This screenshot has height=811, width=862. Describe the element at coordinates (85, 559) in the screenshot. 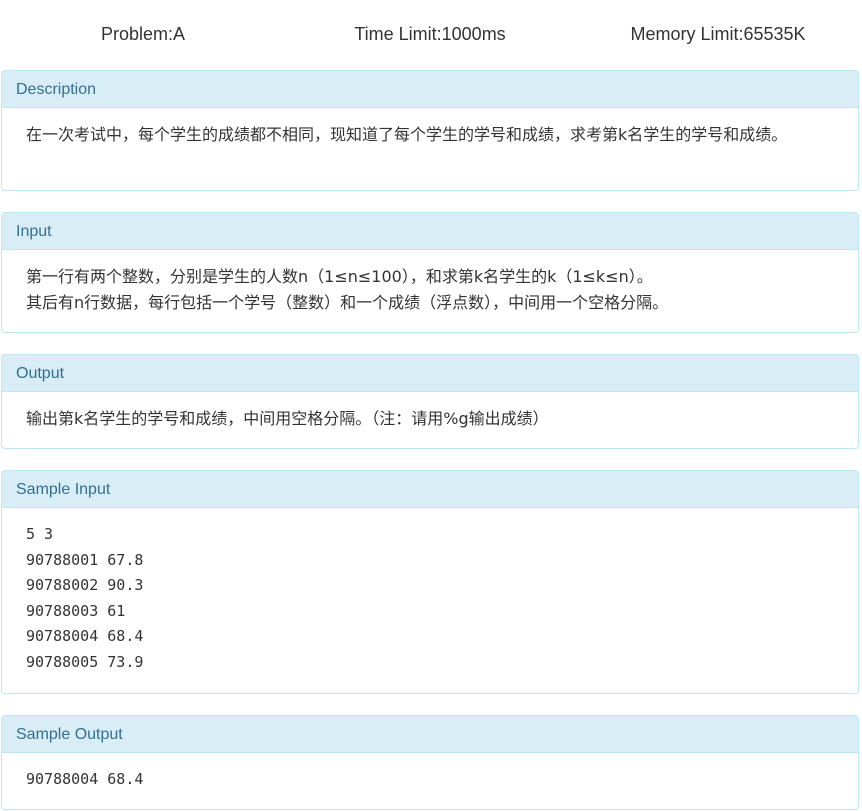

I see `sample-input-line: 90788001 67.8` at that location.